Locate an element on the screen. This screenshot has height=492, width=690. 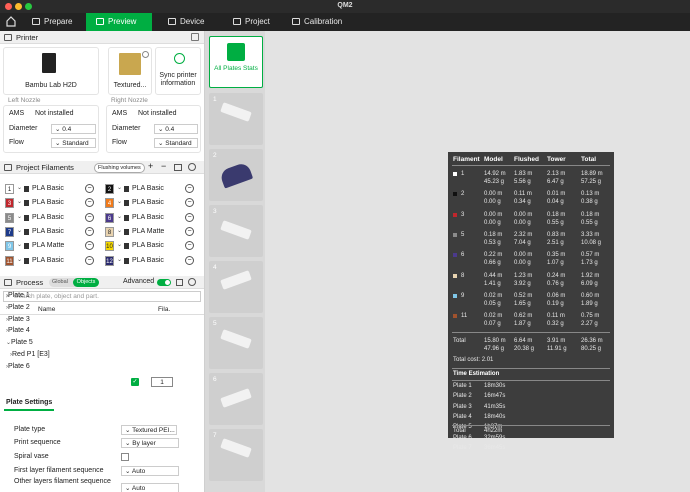
filament-color-swatch: 1 is located at coordinates (9, 189).